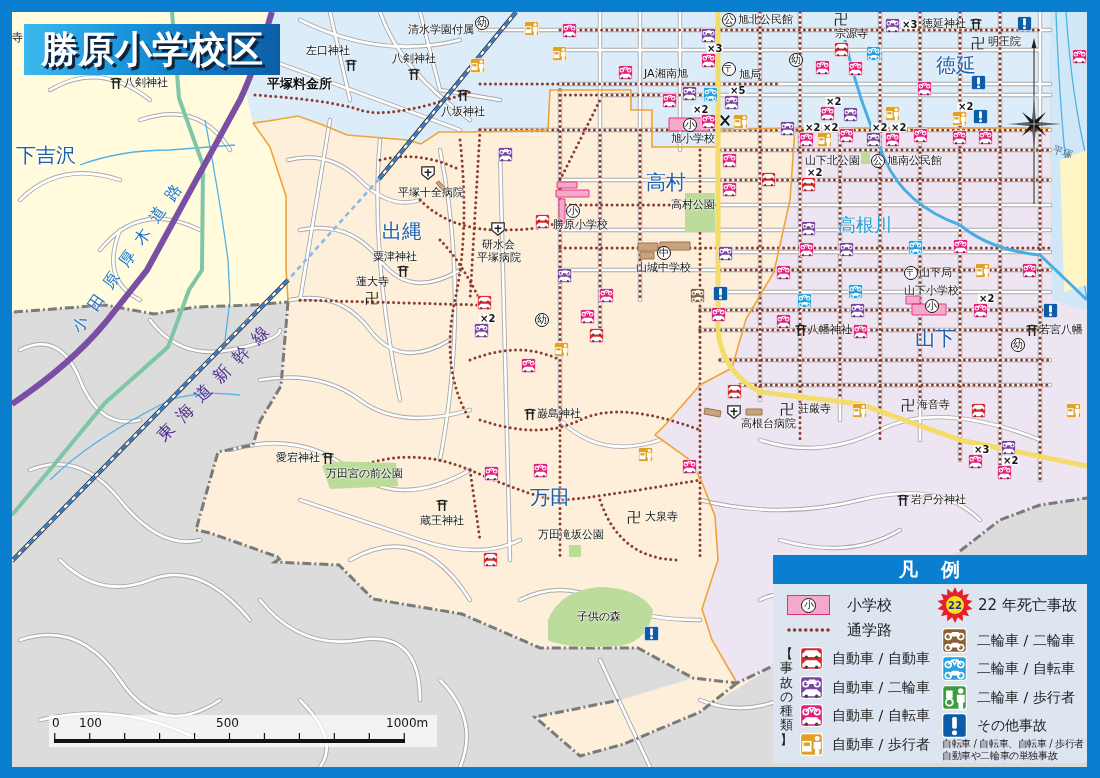 This screenshot has width=1100, height=778. Describe the element at coordinates (811, 716) in the screenshot. I see `bicycle-and-car-icon` at that location.